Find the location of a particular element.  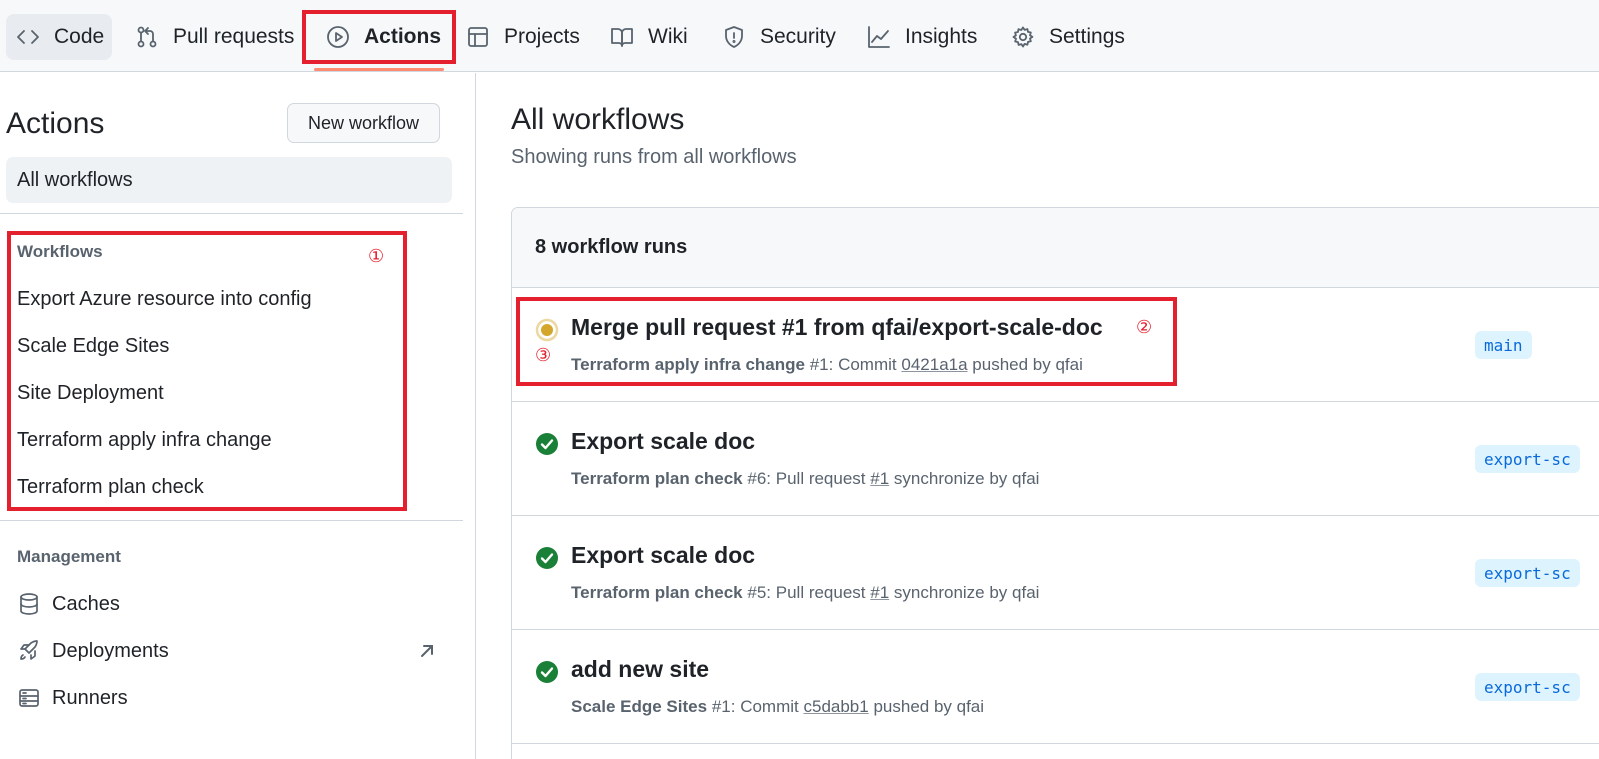

tab-settings: Settings is located at coordinates (1068, 37).